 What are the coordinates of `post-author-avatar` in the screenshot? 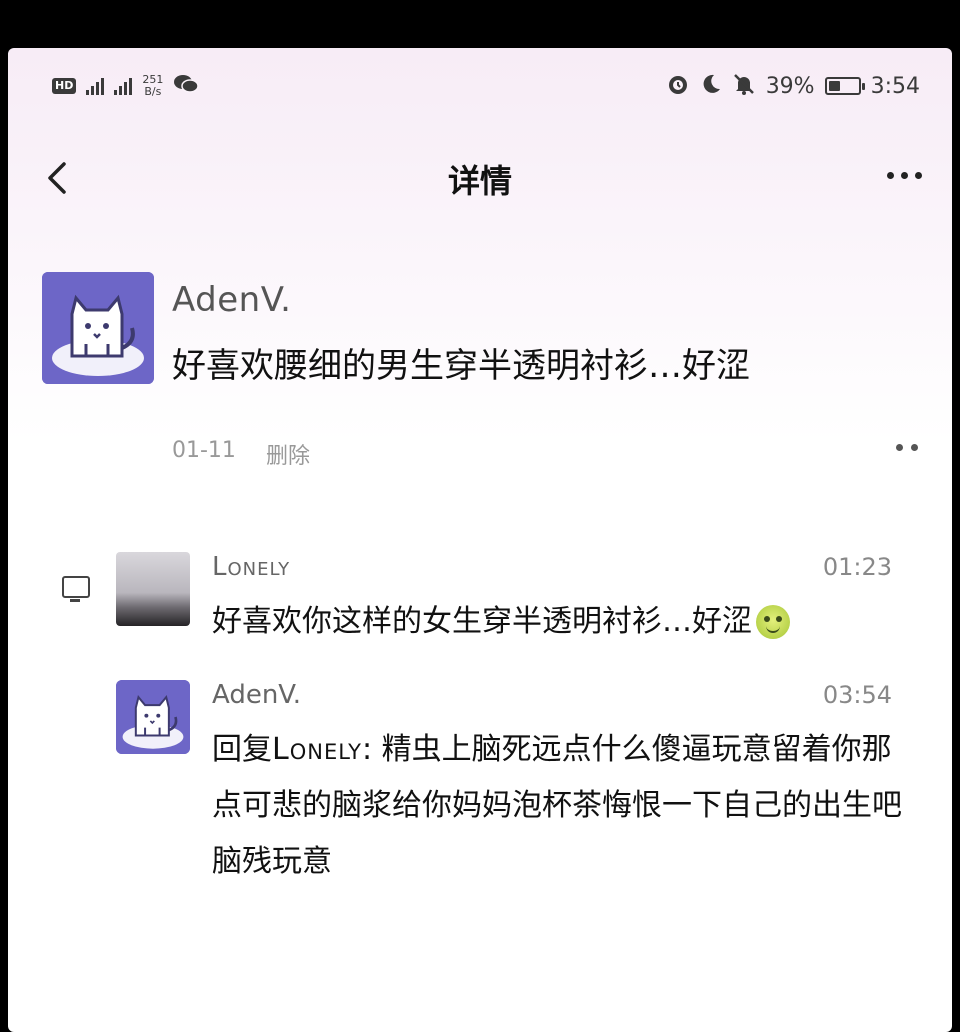 It's located at (98, 328).